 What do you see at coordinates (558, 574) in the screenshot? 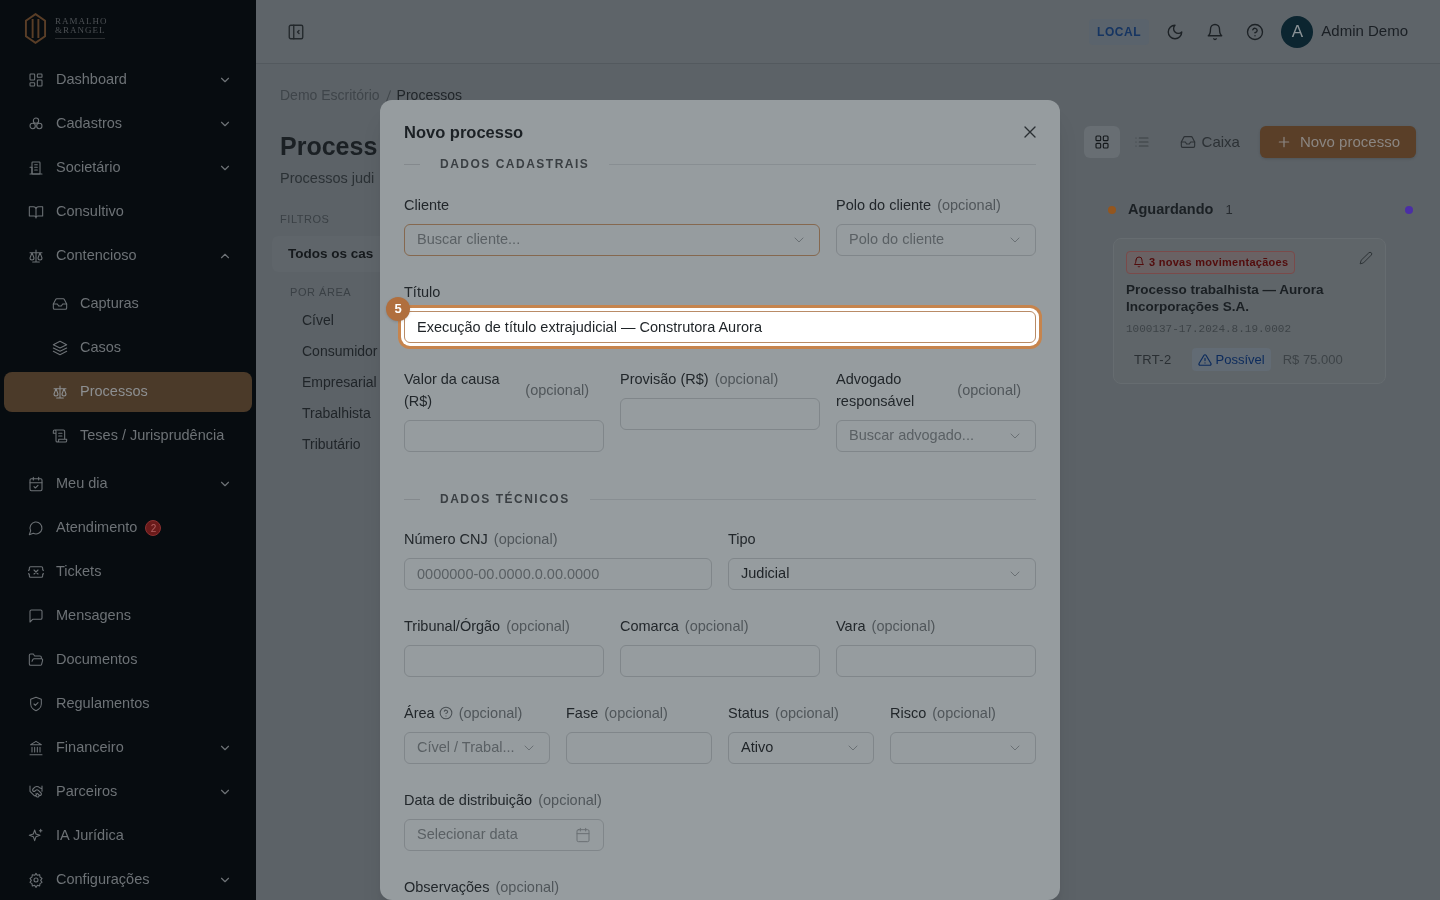
I see `input-field: 0000000-00.0000.0.00.0000` at bounding box center [558, 574].